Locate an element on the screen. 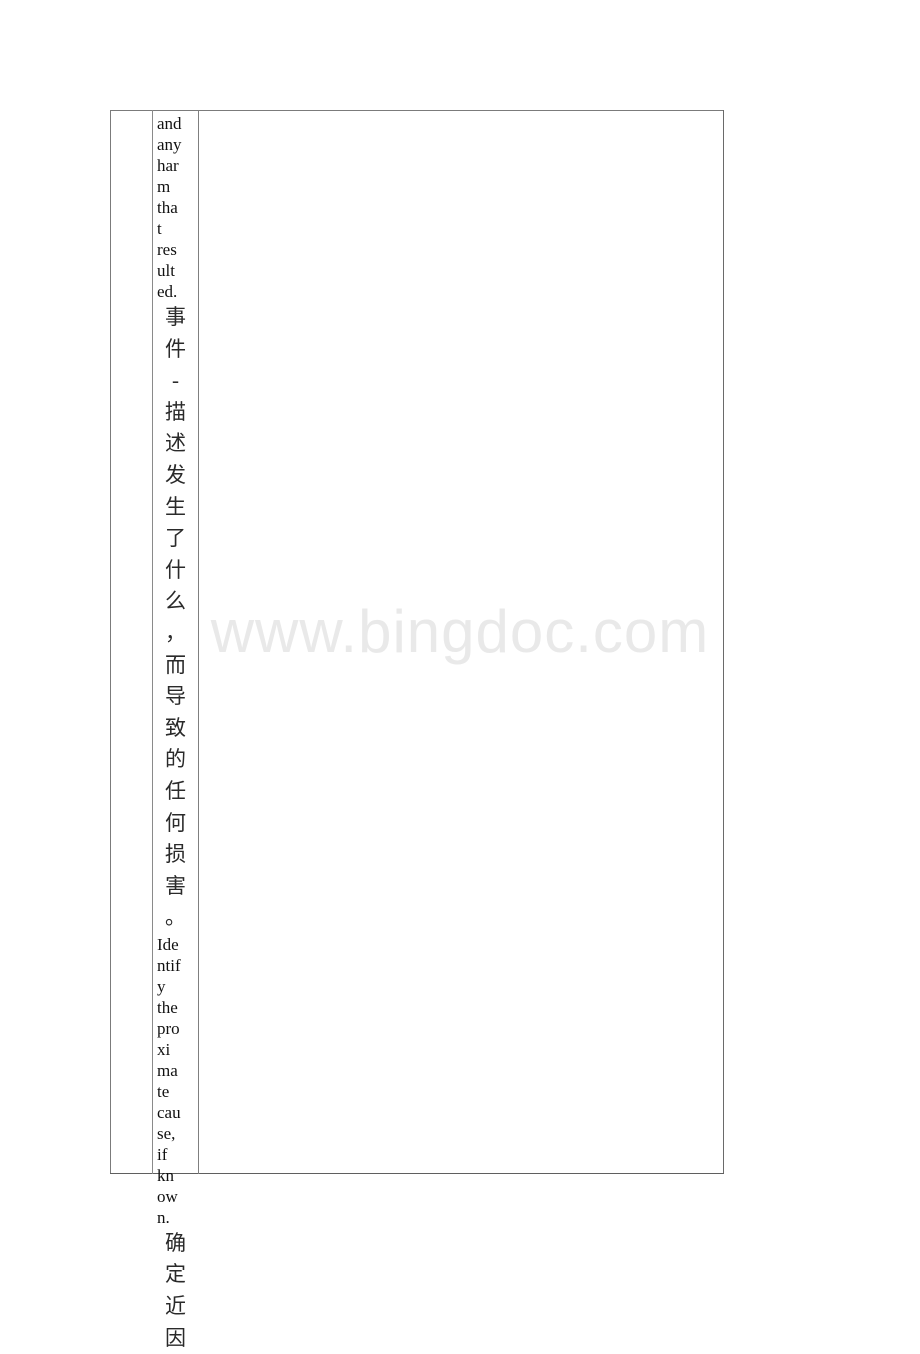 The height and width of the screenshot is (1354, 920). text-line: 损 is located at coordinates (175, 854).